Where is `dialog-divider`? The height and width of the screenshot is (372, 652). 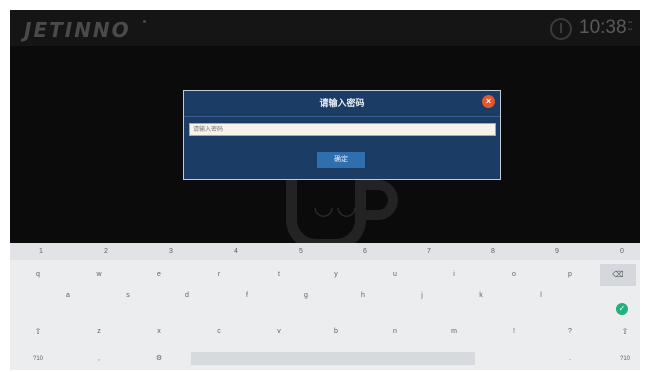
dialog-divider is located at coordinates (342, 116).